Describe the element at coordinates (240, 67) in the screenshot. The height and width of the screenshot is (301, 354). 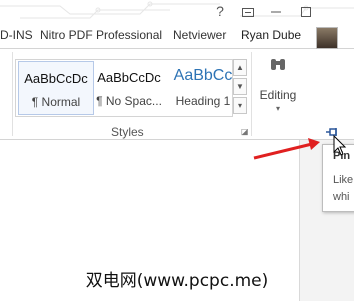
I see `gallery-up-icon: ▲` at that location.